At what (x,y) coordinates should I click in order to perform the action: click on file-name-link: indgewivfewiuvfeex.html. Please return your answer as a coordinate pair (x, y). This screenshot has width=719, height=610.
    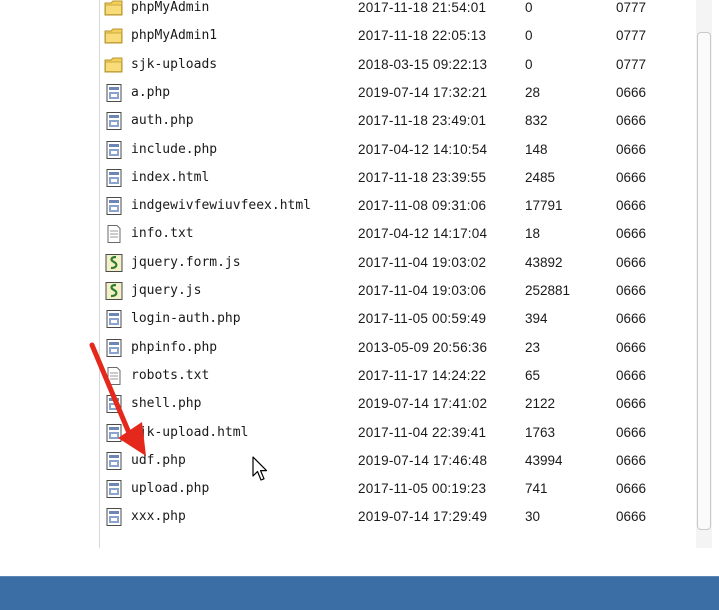
    Looking at the image, I should click on (221, 206).